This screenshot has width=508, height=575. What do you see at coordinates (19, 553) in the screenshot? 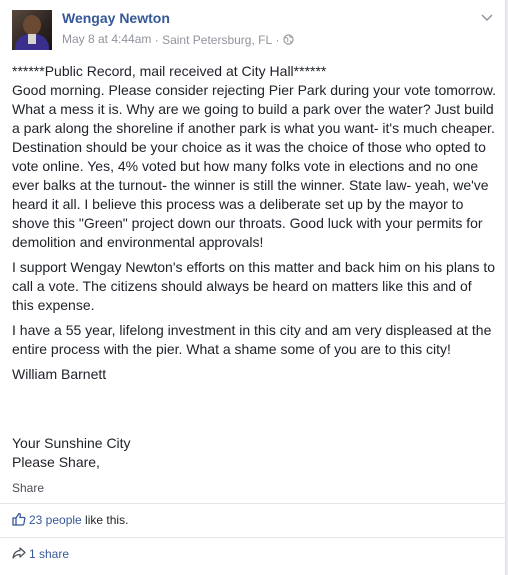
I see `share-arrow-icon` at bounding box center [19, 553].